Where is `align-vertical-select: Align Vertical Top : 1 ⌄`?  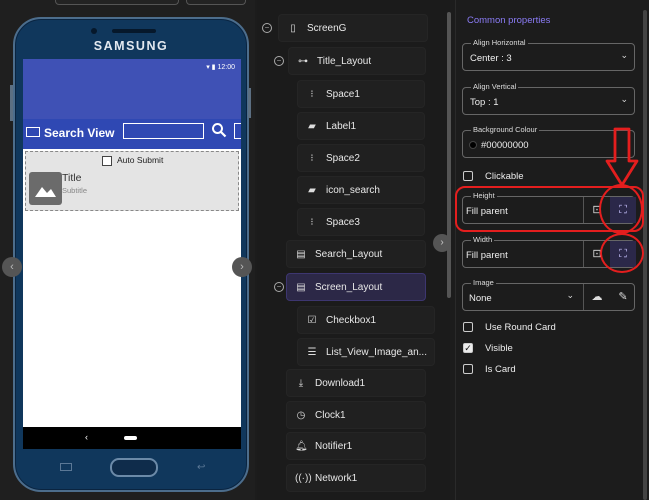
align-vertical-select: Align Vertical Top : 1 ⌄ is located at coordinates (548, 98).